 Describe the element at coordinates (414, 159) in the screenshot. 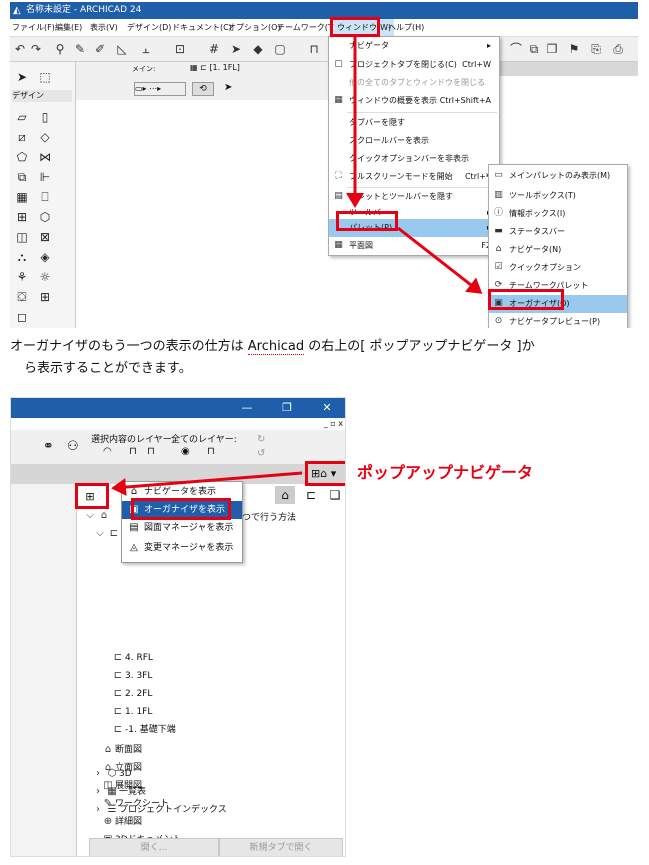

I see `menu-item-hide-quick-options: クイックオプションバーを非表示` at that location.